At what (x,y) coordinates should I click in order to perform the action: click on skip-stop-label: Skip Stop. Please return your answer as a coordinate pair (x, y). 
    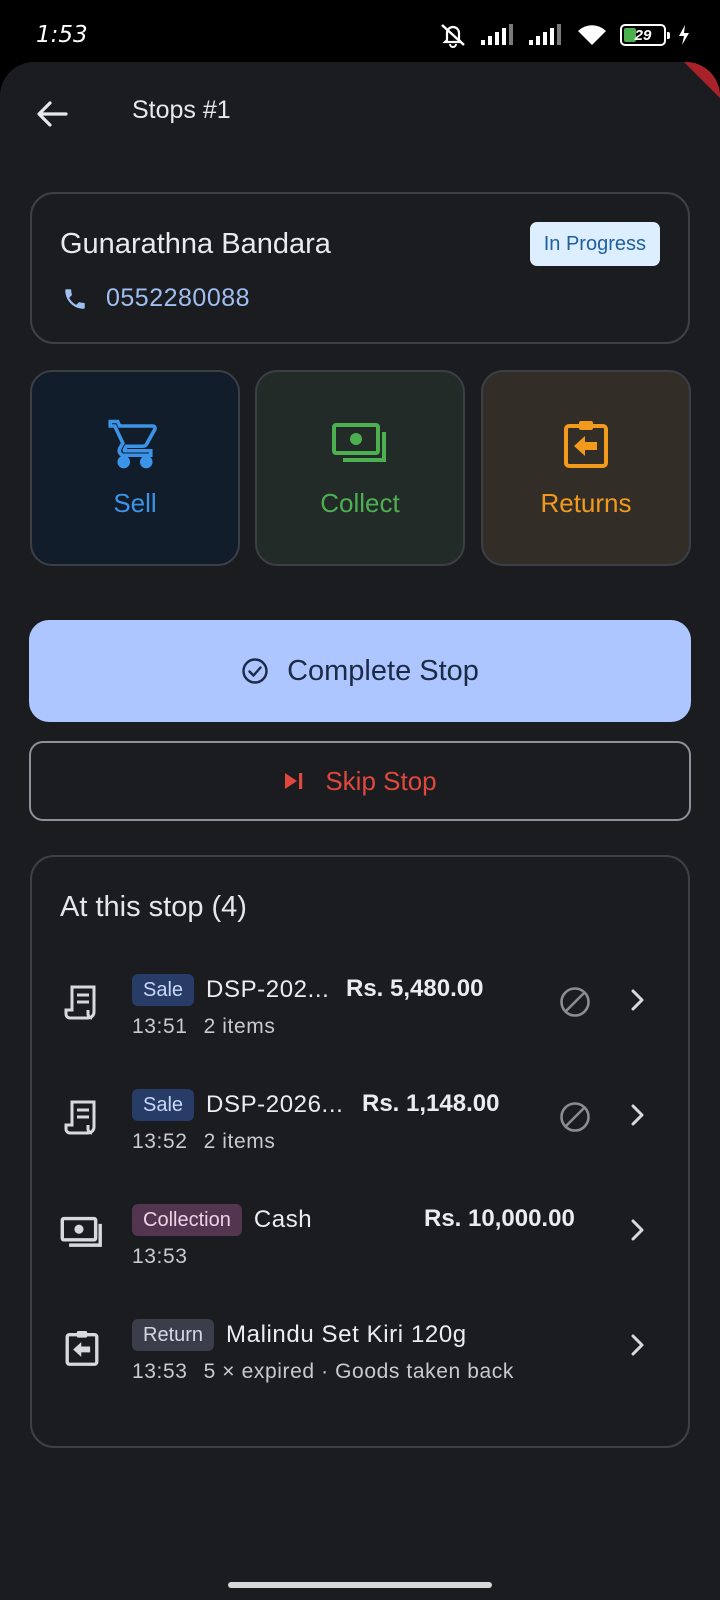
    Looking at the image, I should click on (381, 780).